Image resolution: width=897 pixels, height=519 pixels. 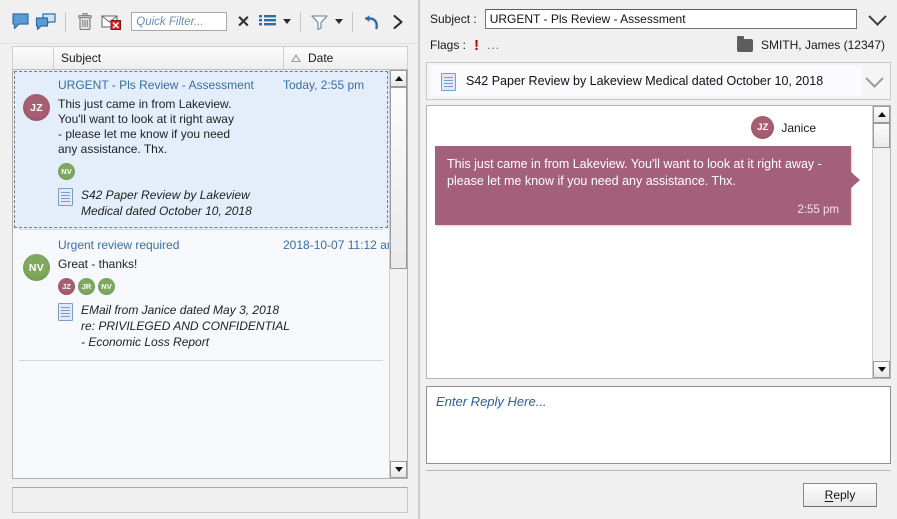 What do you see at coordinates (798, 127) in the screenshot?
I see `message-author-name: Janice` at bounding box center [798, 127].